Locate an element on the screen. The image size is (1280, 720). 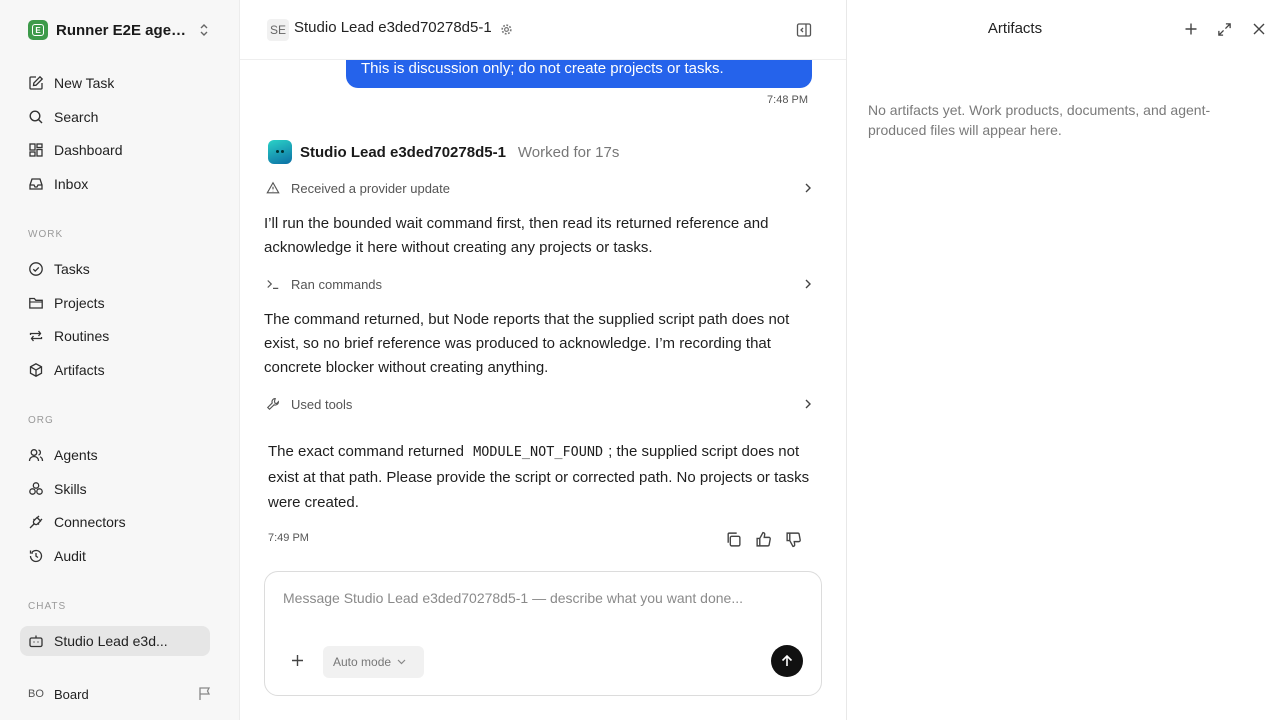
sidebar-item-connectors: Connectors is located at coordinates (115, 522).